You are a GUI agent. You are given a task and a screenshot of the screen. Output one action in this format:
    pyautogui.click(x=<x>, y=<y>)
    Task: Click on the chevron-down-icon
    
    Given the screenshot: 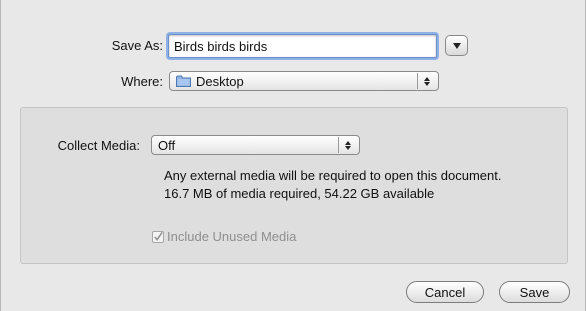 What is the action you would take?
    pyautogui.click(x=456, y=45)
    